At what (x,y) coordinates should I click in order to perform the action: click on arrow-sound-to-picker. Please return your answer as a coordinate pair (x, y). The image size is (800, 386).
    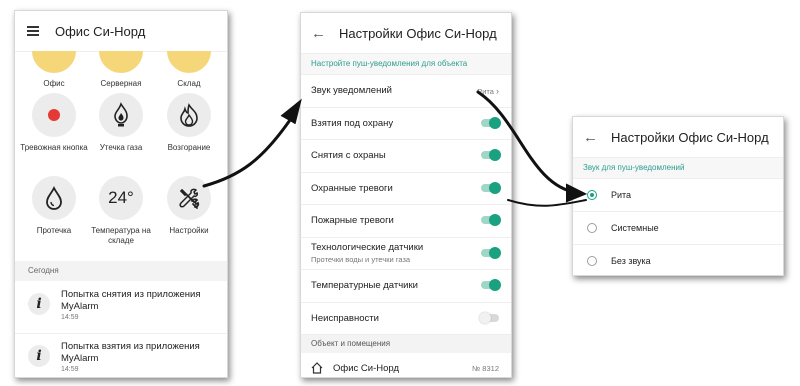
    Looking at the image, I should click on (528, 142).